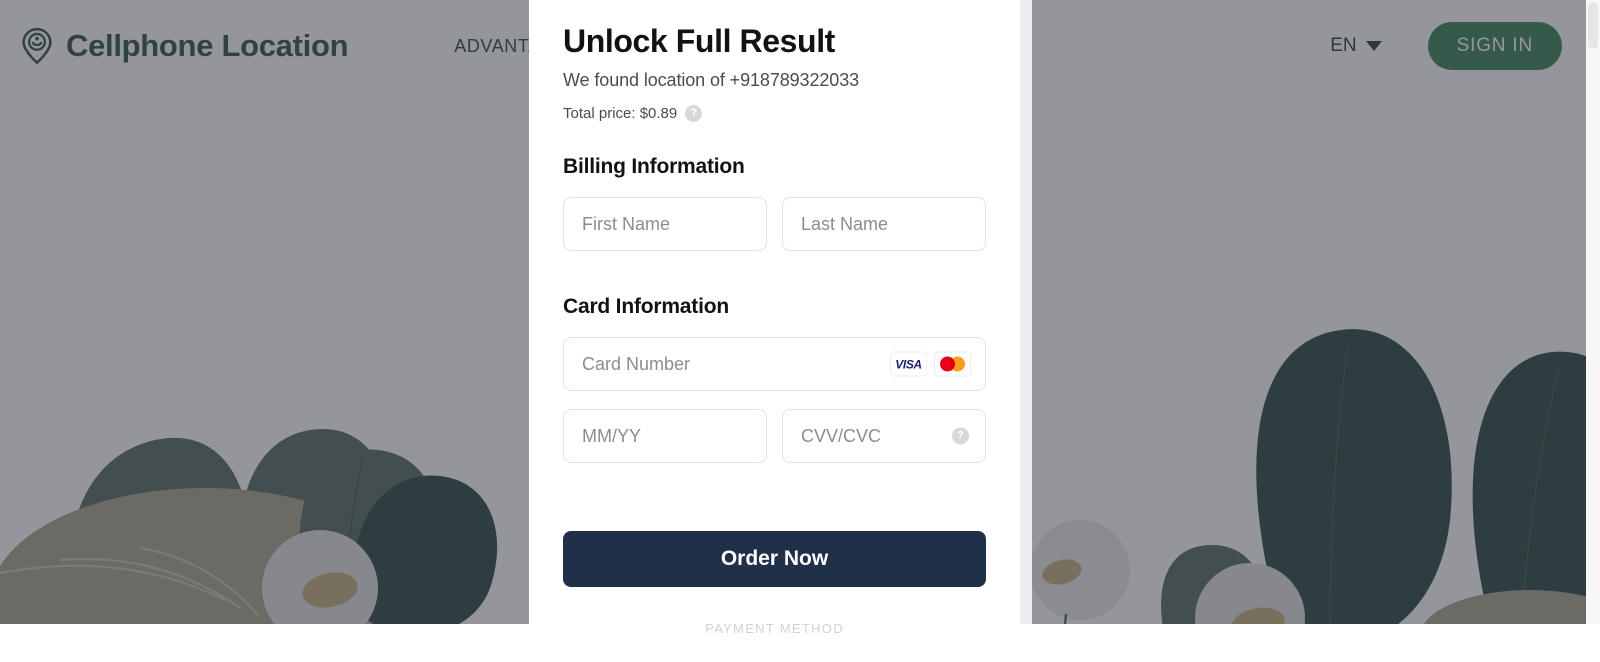  Describe the element at coordinates (774, 436) in the screenshot. I see `card-expiry-cvv-row: ?` at that location.